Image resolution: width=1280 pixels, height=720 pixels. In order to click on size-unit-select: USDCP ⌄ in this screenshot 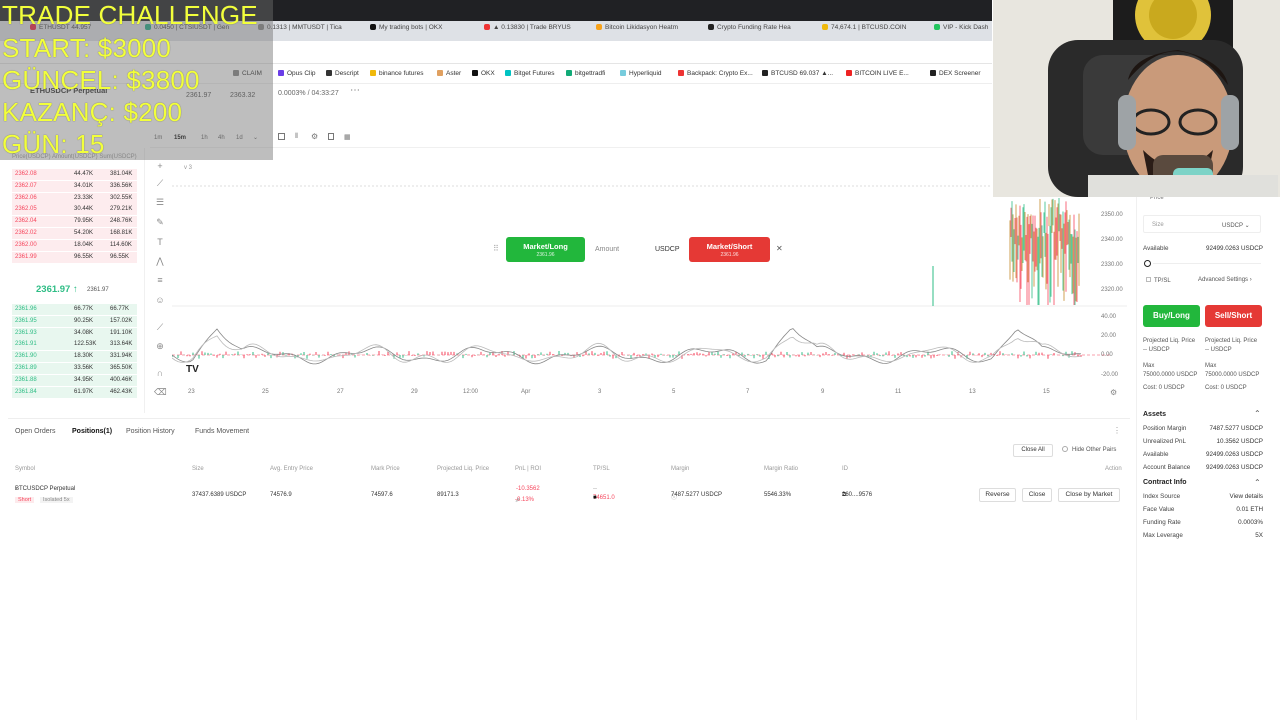, I will do `click(1236, 225)`.